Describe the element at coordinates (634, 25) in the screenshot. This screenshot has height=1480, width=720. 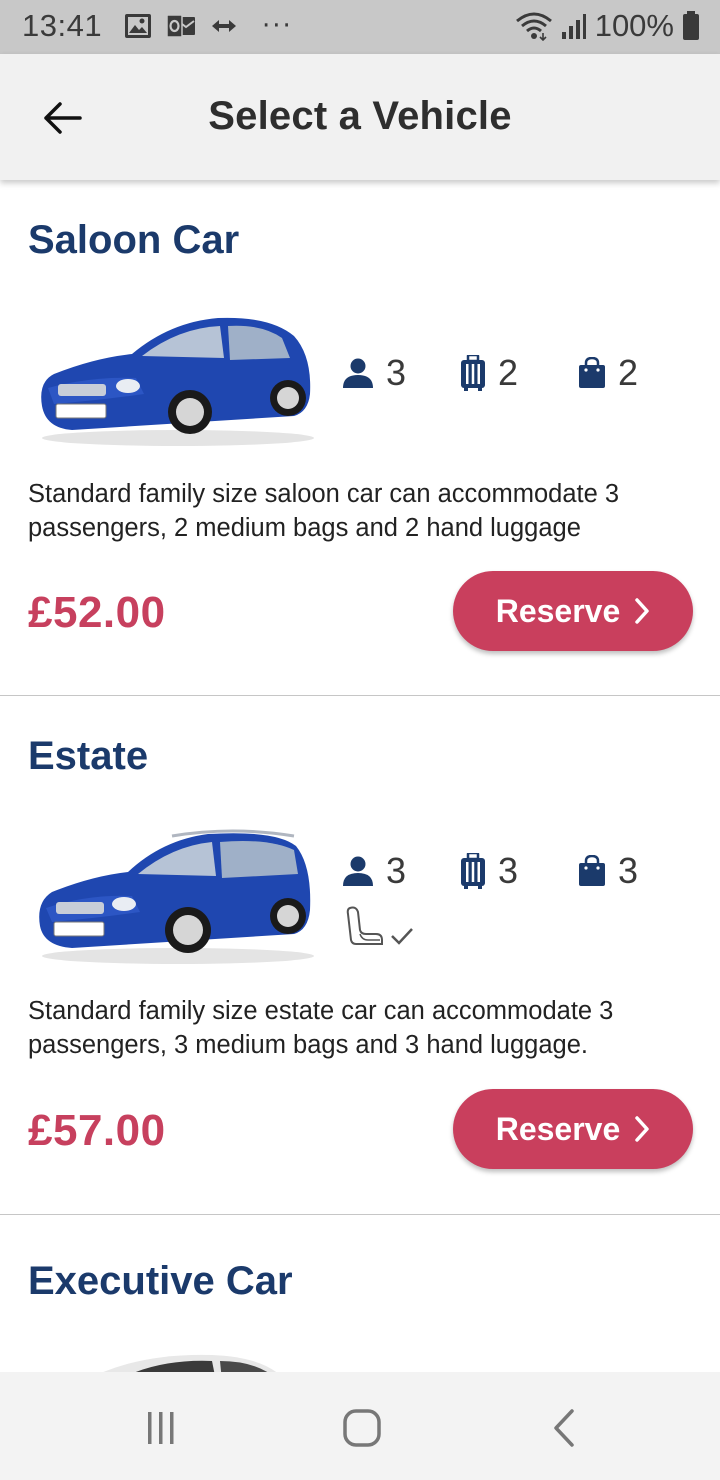
I see `battery-percentage: 100%` at that location.